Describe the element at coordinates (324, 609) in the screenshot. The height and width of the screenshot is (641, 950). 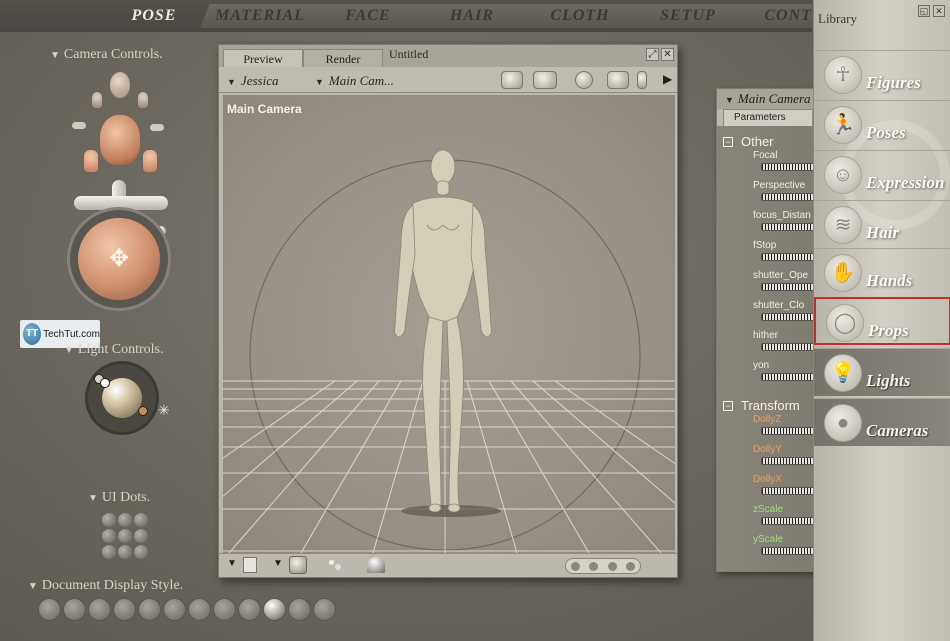
I see `texture-shaded-style-button` at that location.